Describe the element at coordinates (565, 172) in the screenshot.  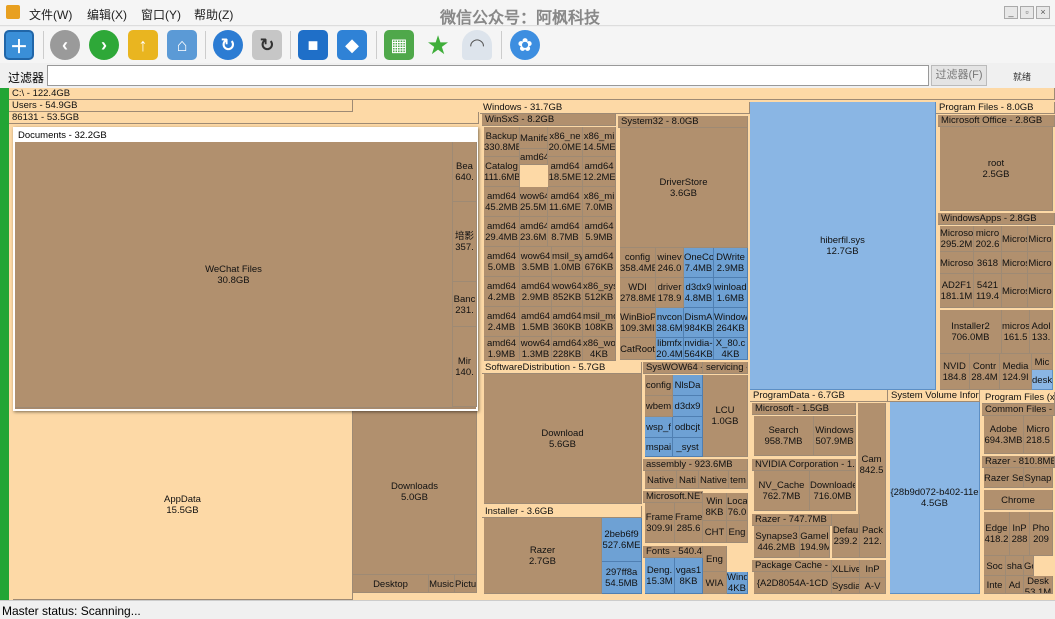
I see `treemap-node-amd64: amd64 18.5ME` at that location.